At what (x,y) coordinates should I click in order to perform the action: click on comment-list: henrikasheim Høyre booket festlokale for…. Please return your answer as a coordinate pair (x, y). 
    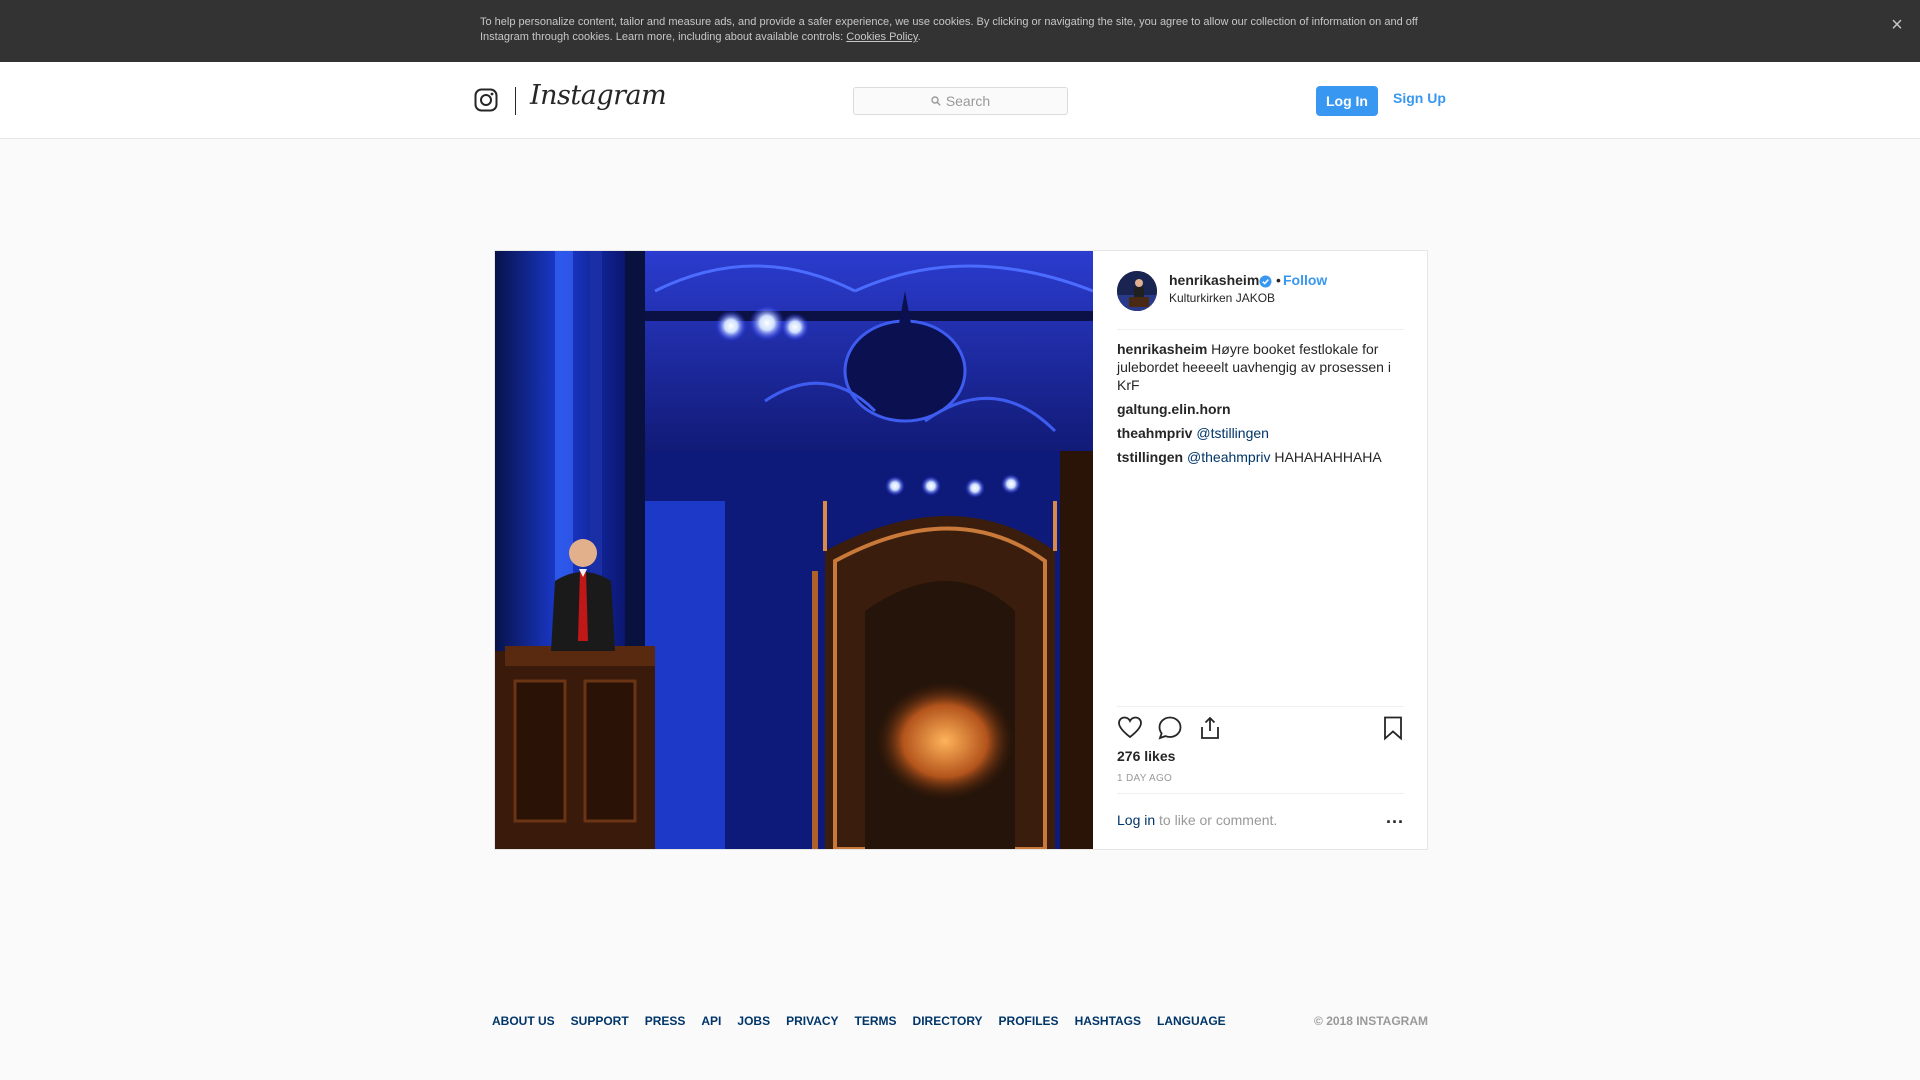
    Looking at the image, I should click on (1262, 406).